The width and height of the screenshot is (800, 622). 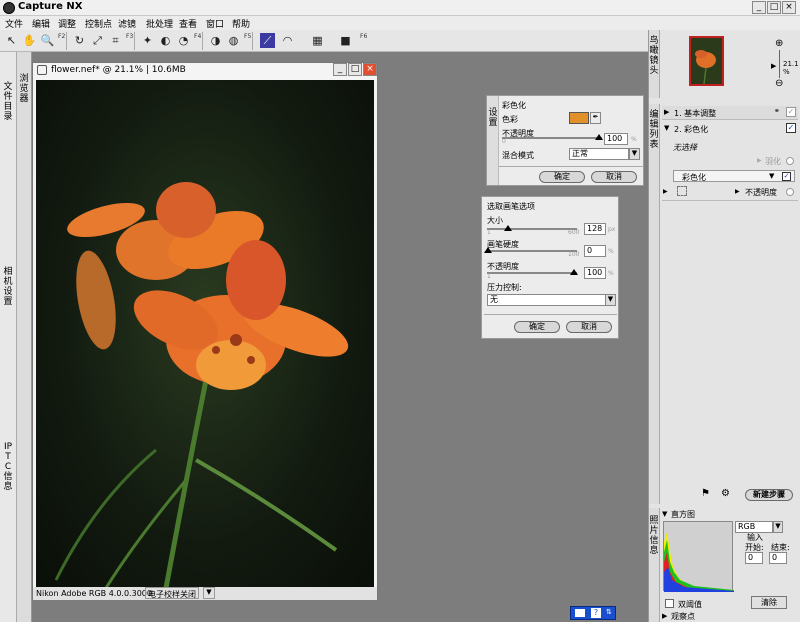 I want to click on clear-button: 清除, so click(x=769, y=602).